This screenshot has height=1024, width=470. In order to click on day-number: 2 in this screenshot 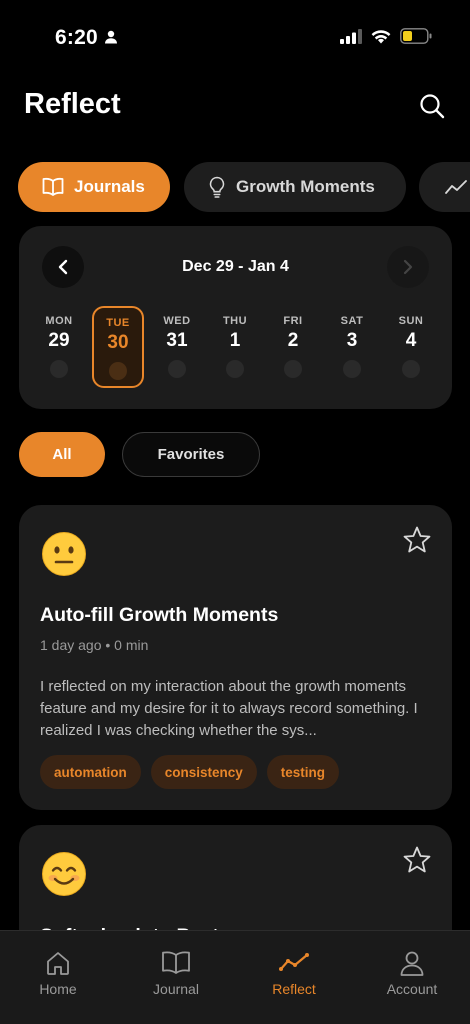, I will do `click(293, 340)`.